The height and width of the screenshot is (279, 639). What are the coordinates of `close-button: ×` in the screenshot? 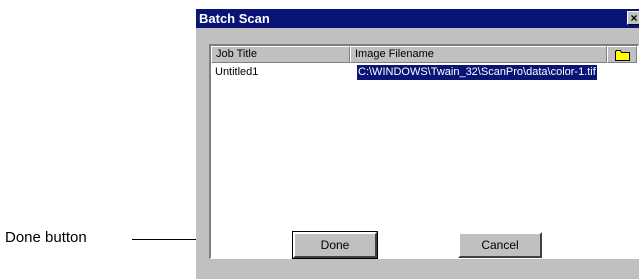 It's located at (633, 18).